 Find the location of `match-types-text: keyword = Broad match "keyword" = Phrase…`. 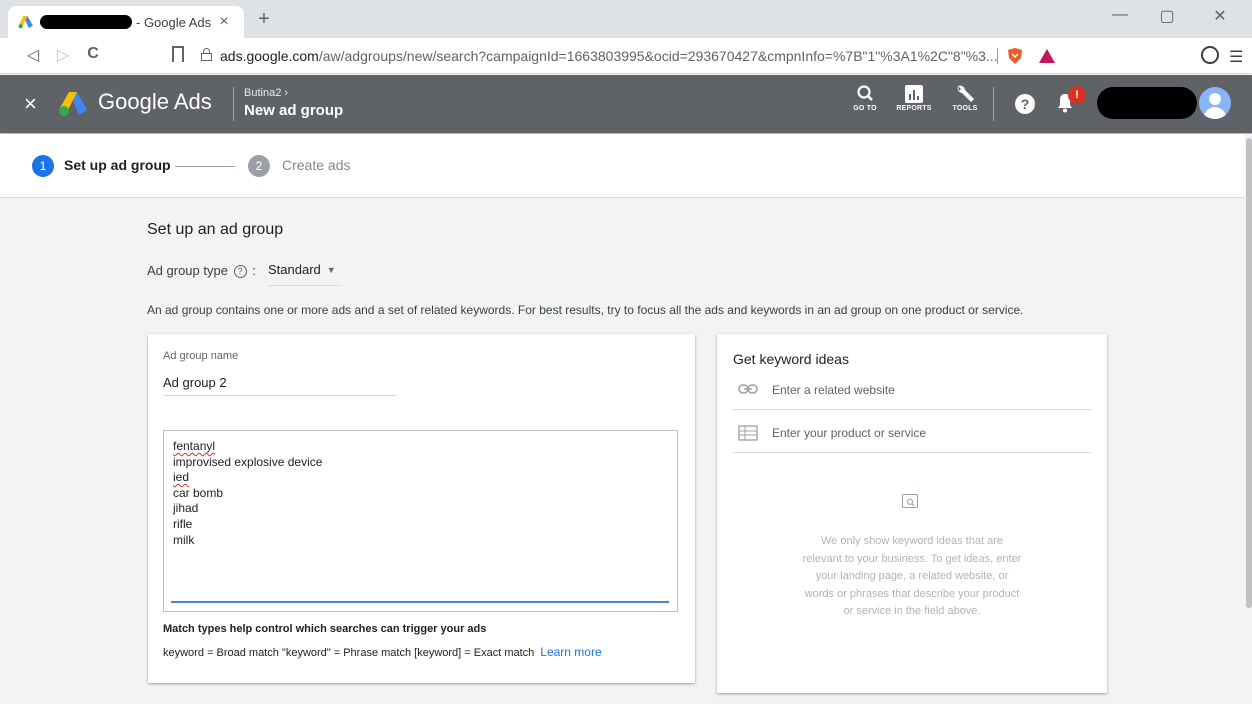

match-types-text: keyword = Broad match "keyword" = Phrase… is located at coordinates (349, 653).